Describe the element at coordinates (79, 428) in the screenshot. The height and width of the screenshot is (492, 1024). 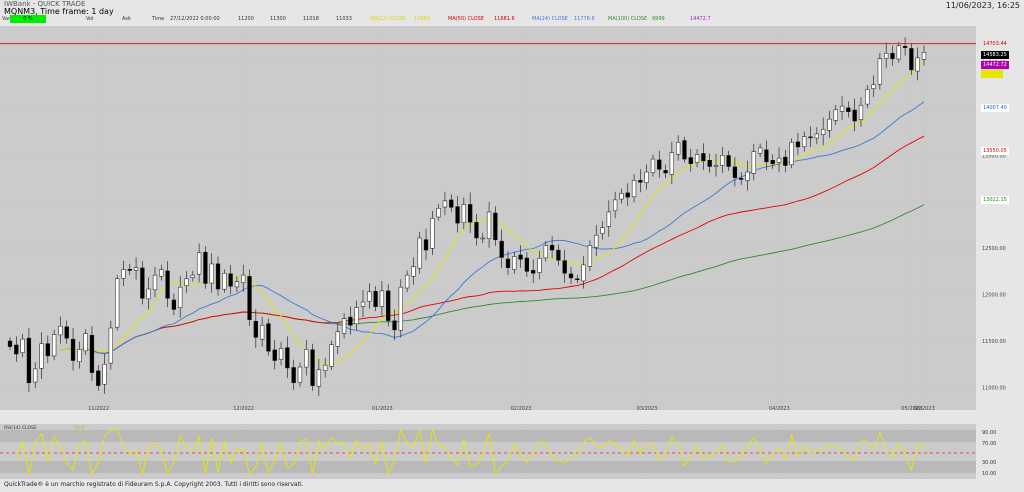
I see `osc-value: 51.6` at that location.